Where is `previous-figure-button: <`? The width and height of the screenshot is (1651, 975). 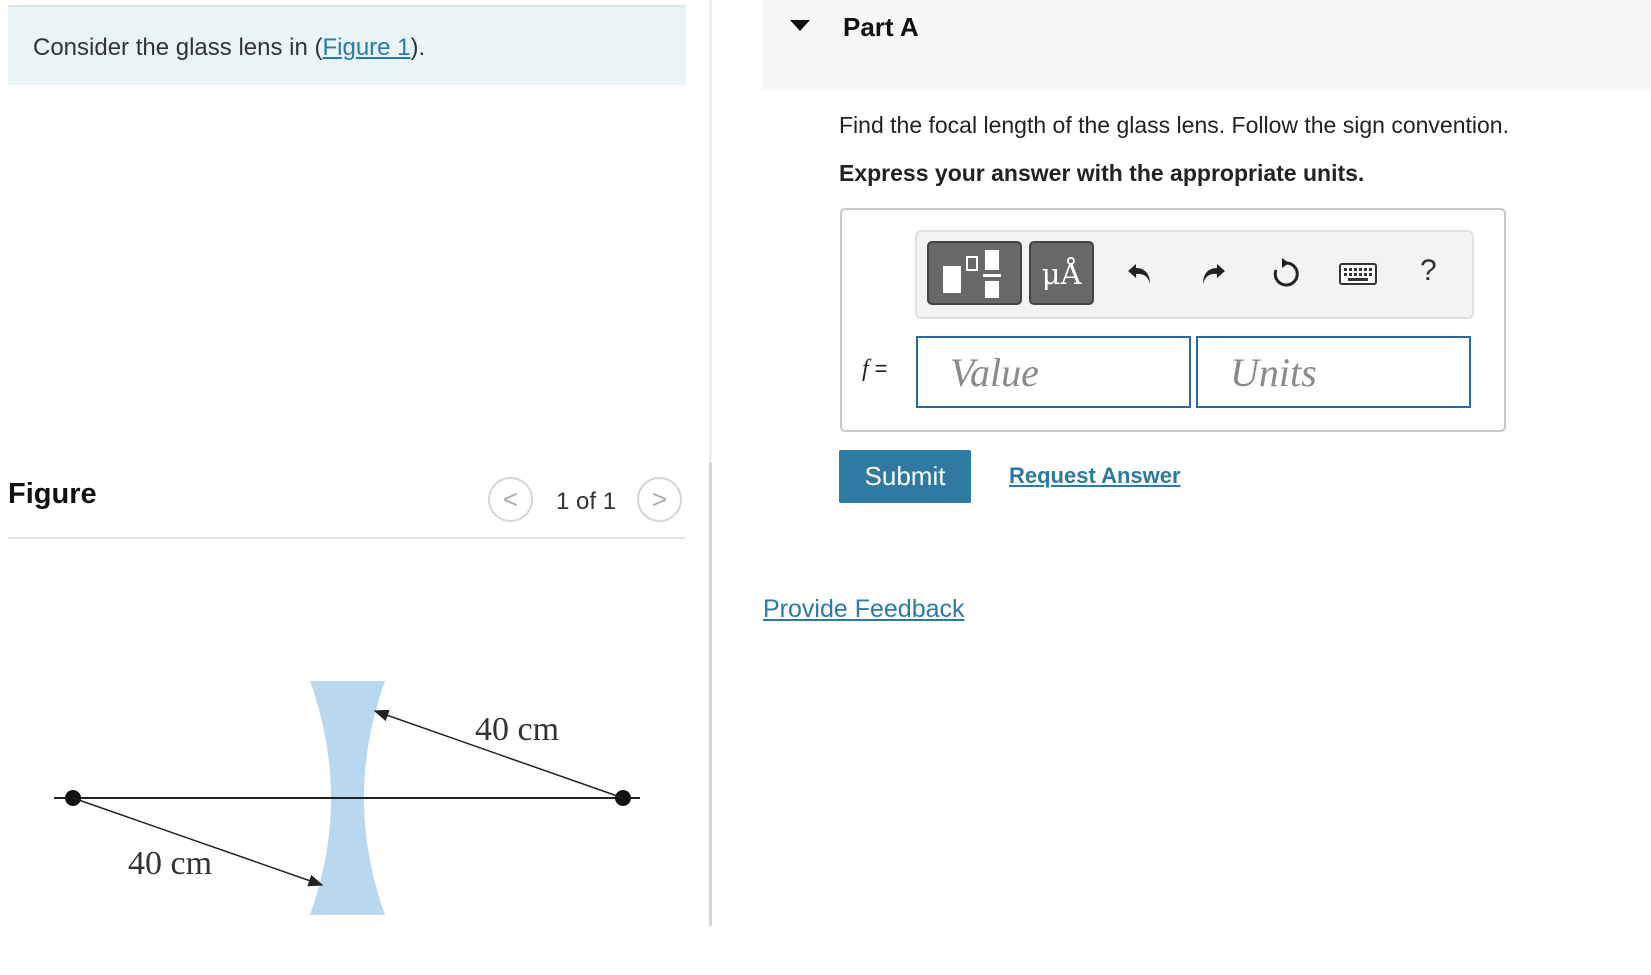 previous-figure-button: < is located at coordinates (510, 499).